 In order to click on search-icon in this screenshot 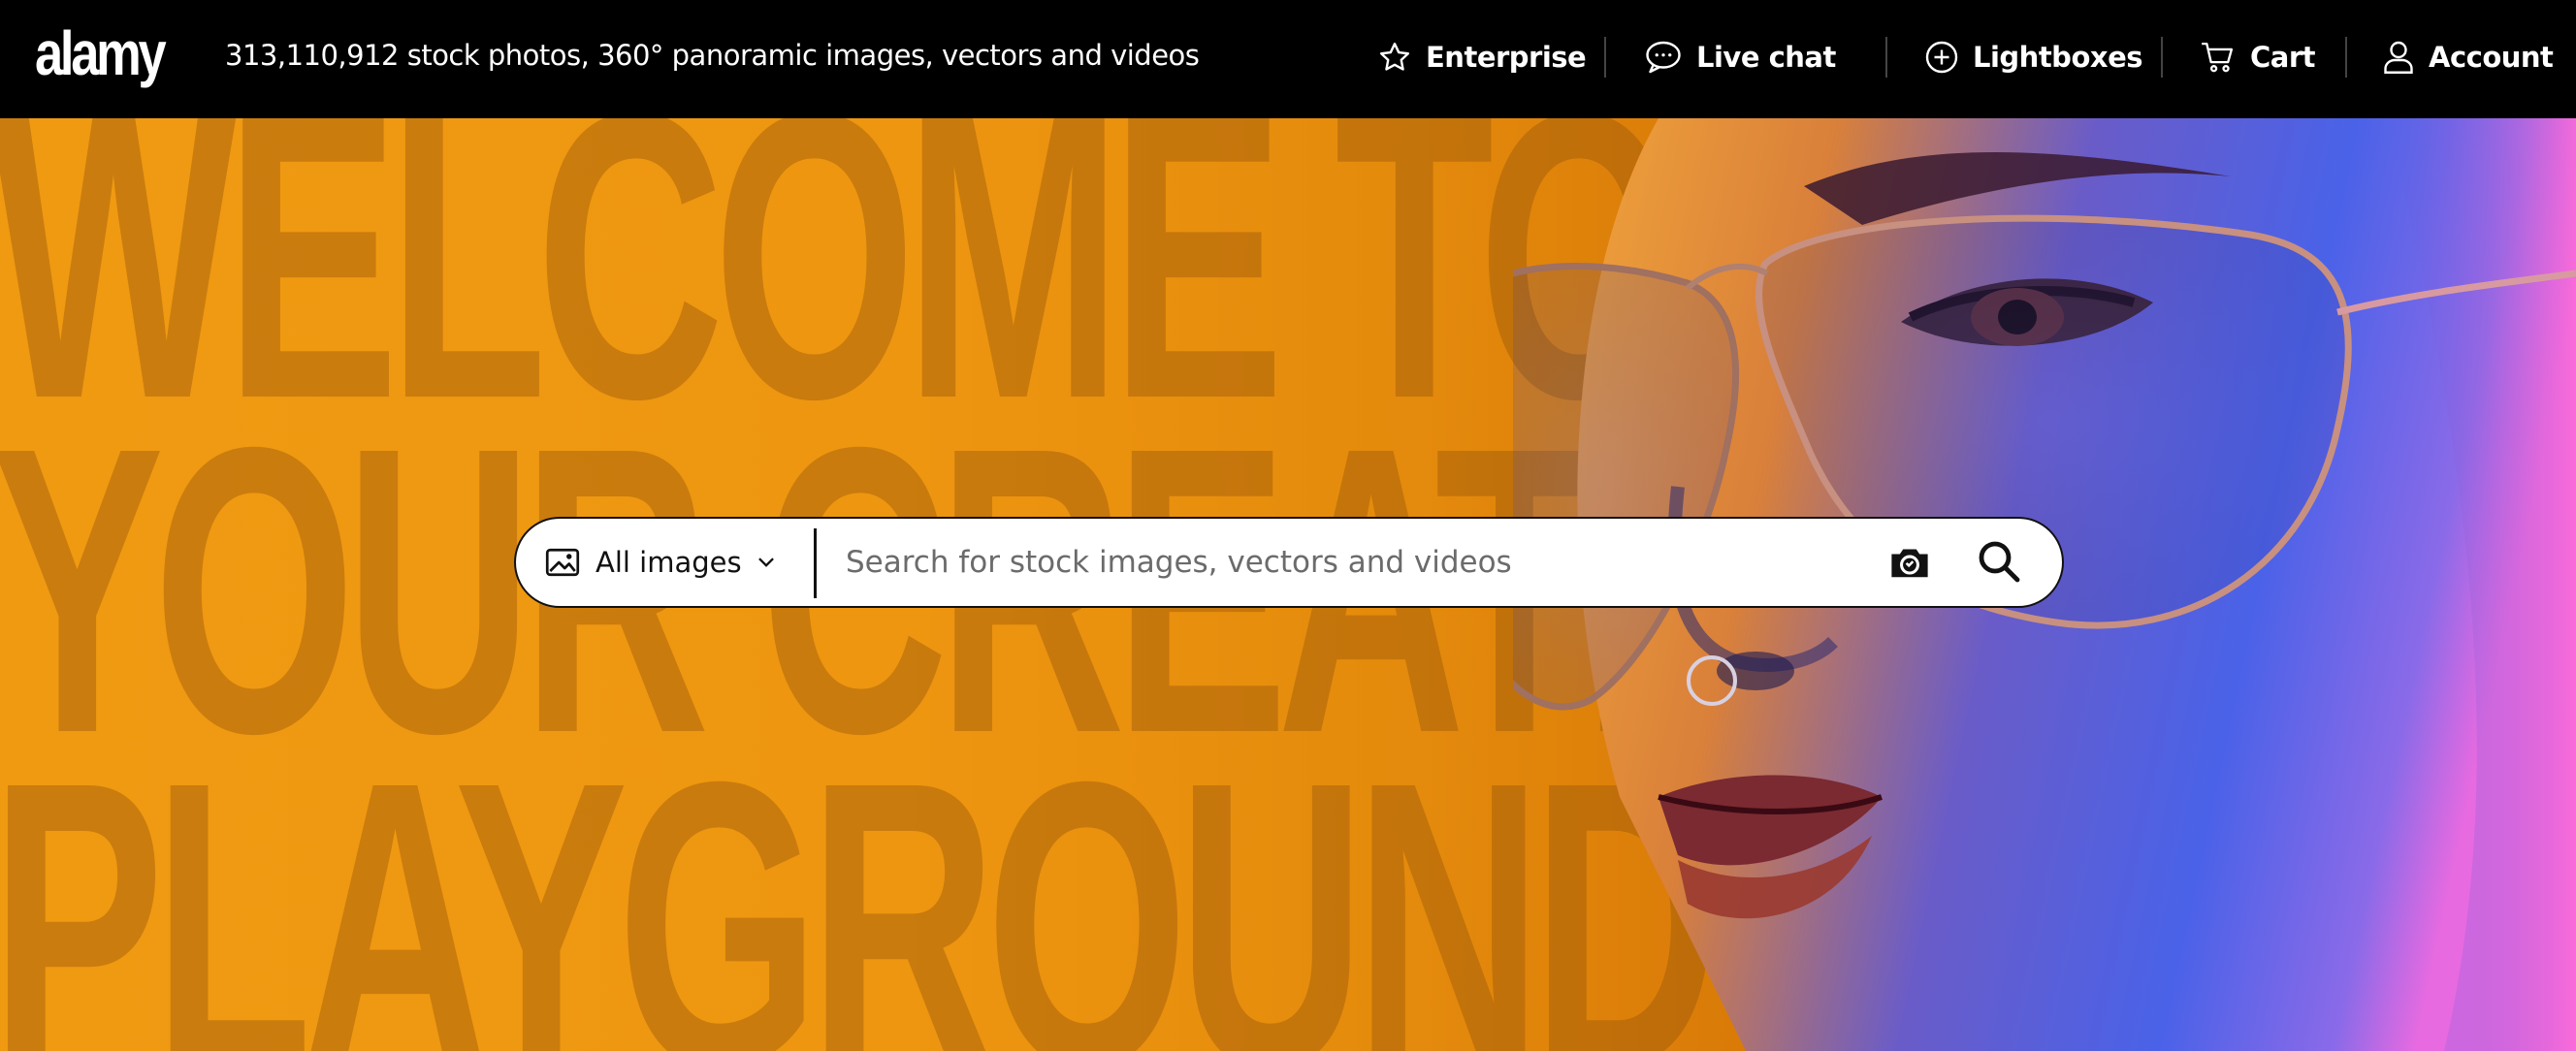, I will do `click(1999, 562)`.